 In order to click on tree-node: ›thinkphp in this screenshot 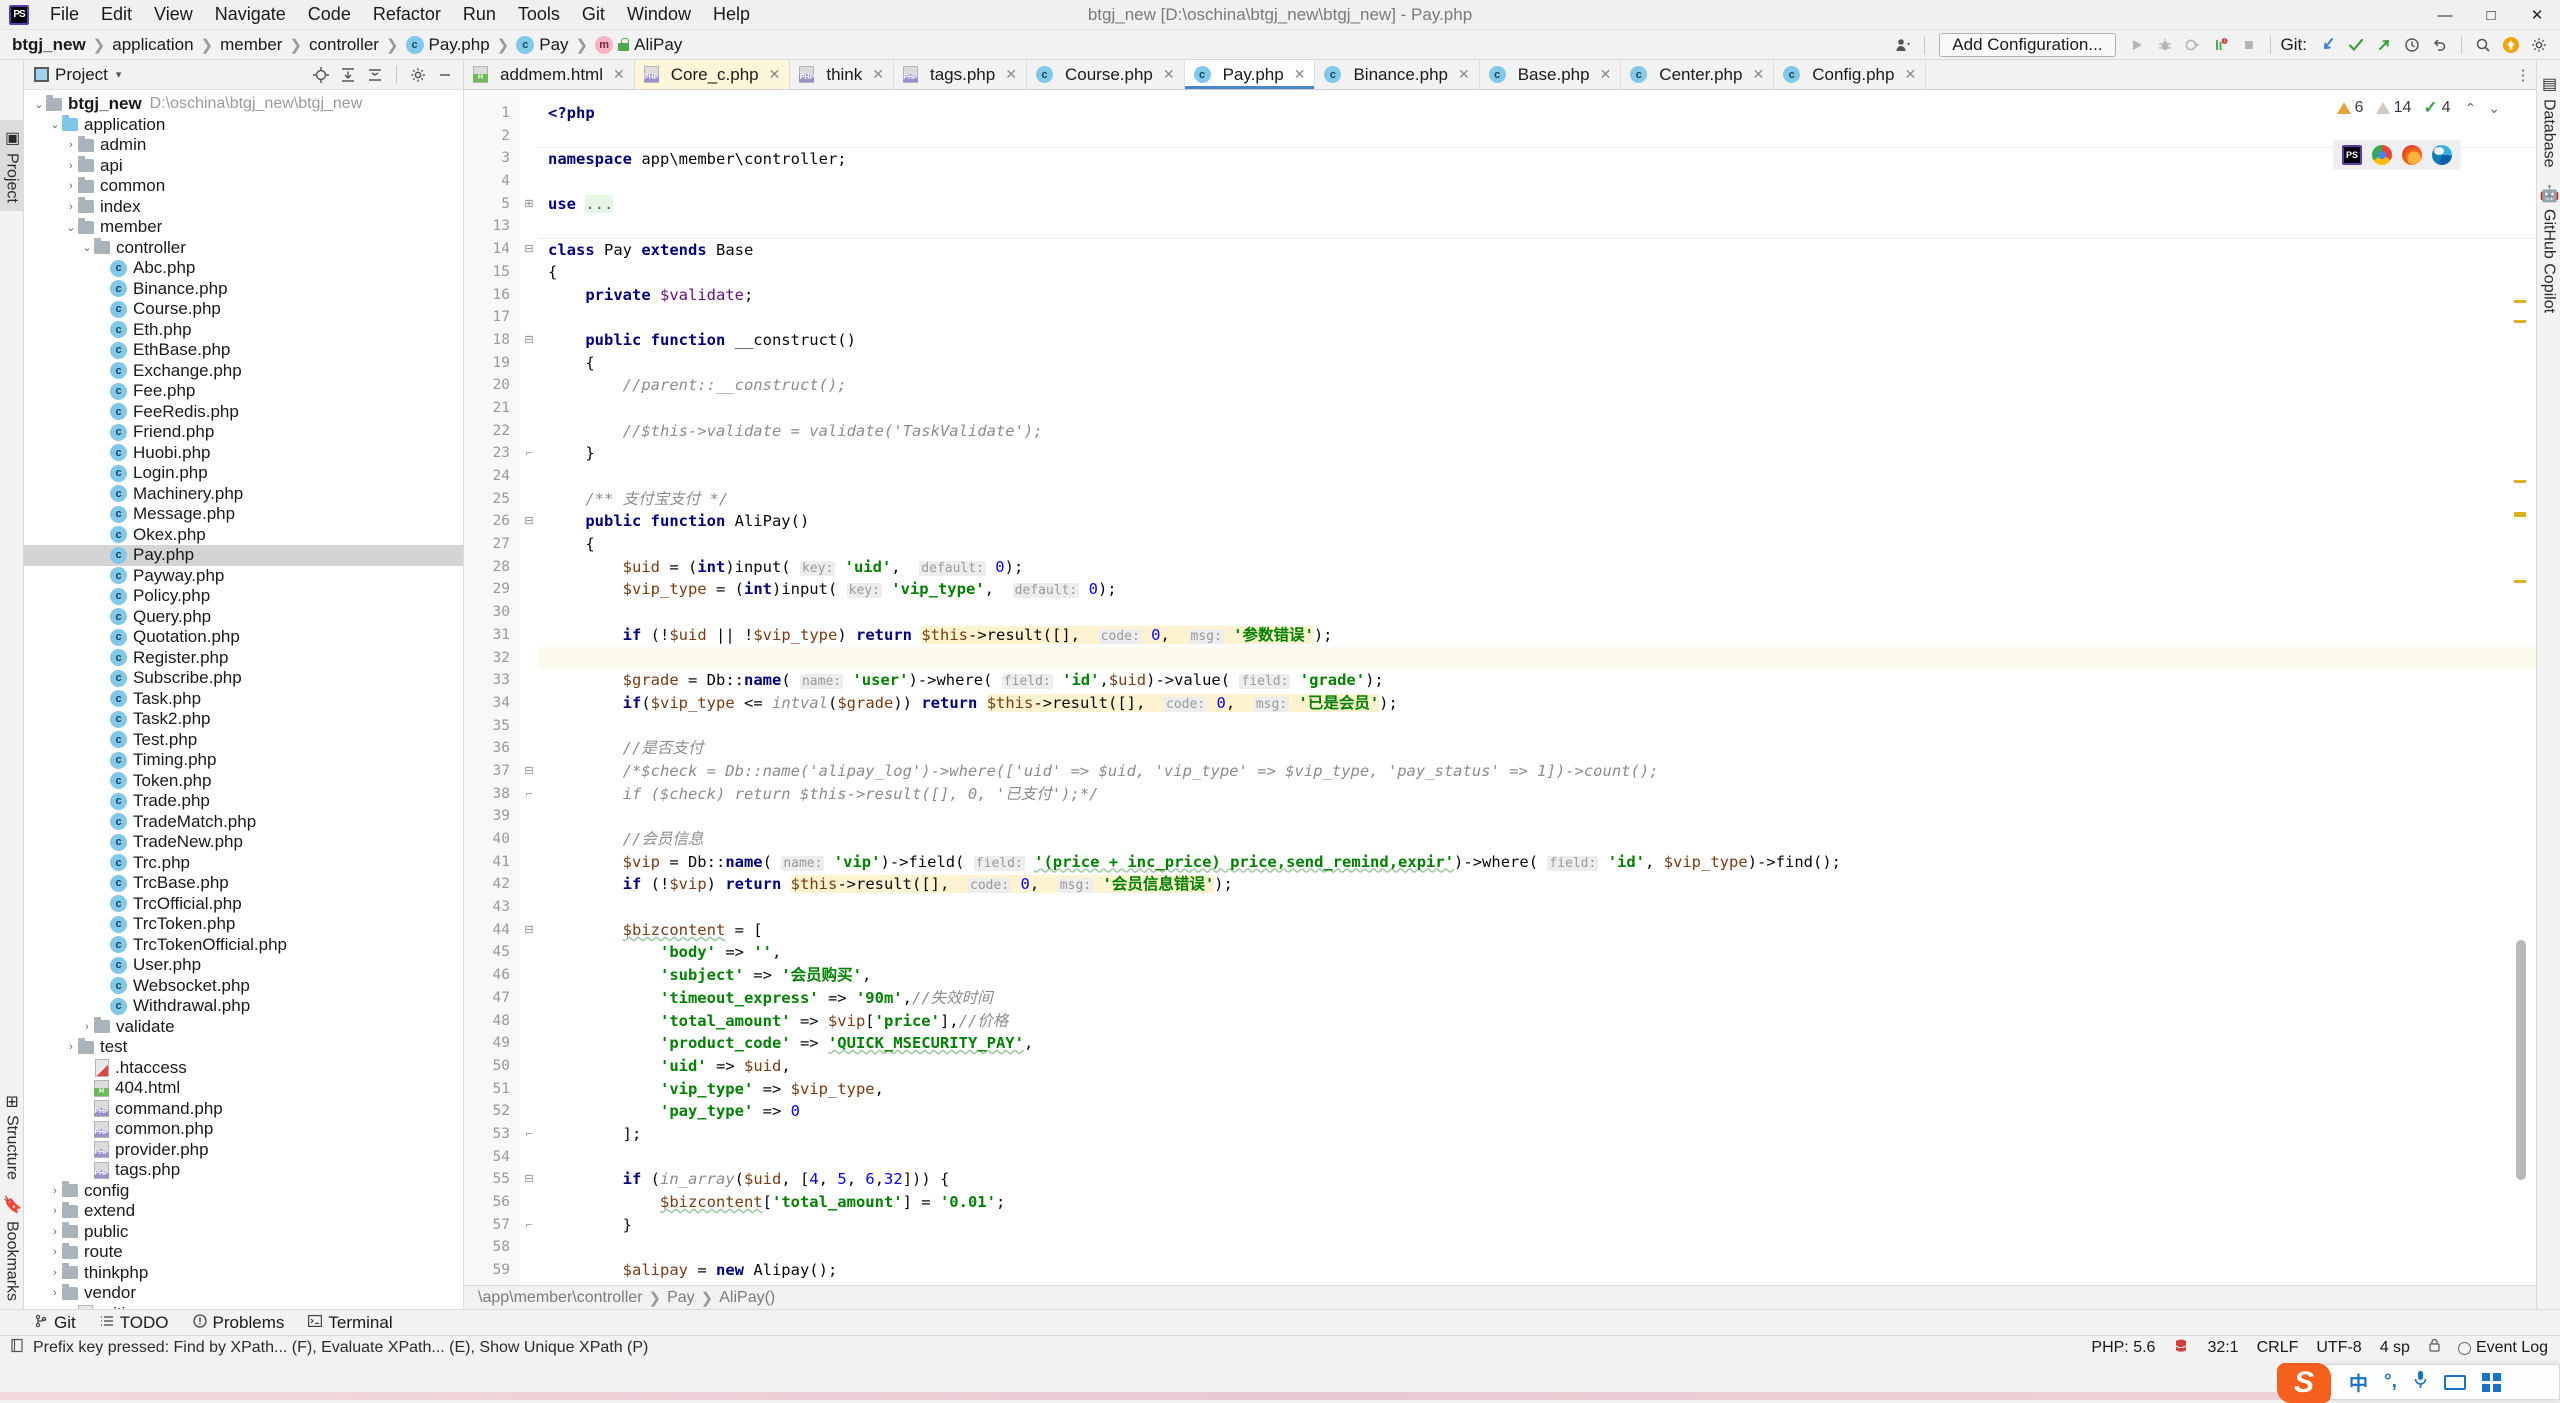, I will do `click(243, 1273)`.